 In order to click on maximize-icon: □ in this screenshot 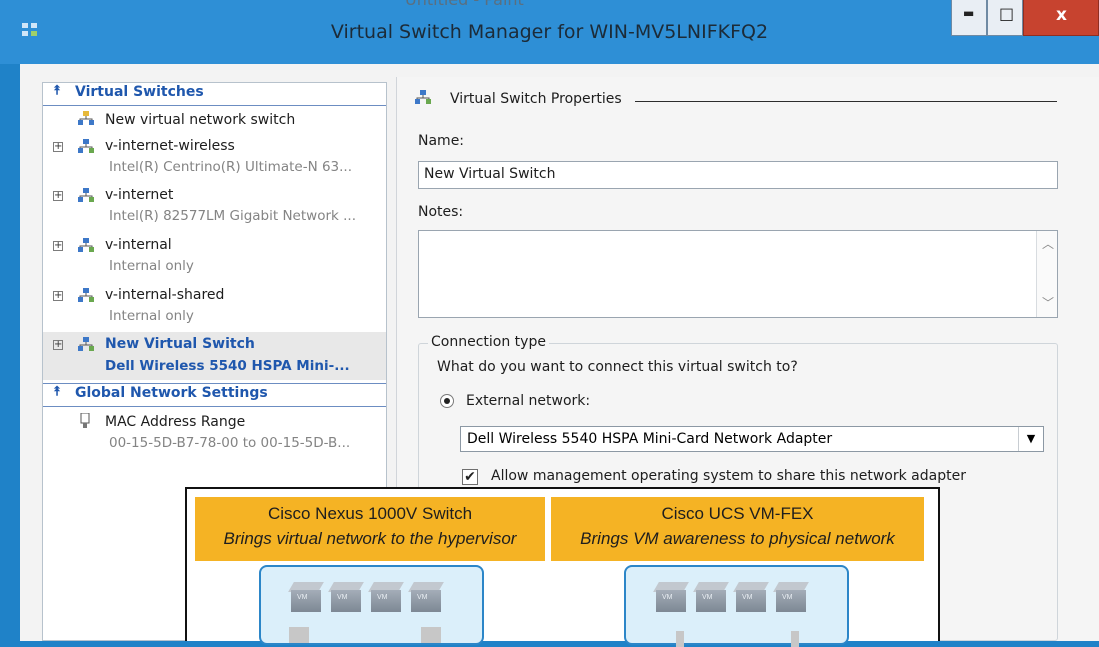, I will do `click(1007, 13)`.